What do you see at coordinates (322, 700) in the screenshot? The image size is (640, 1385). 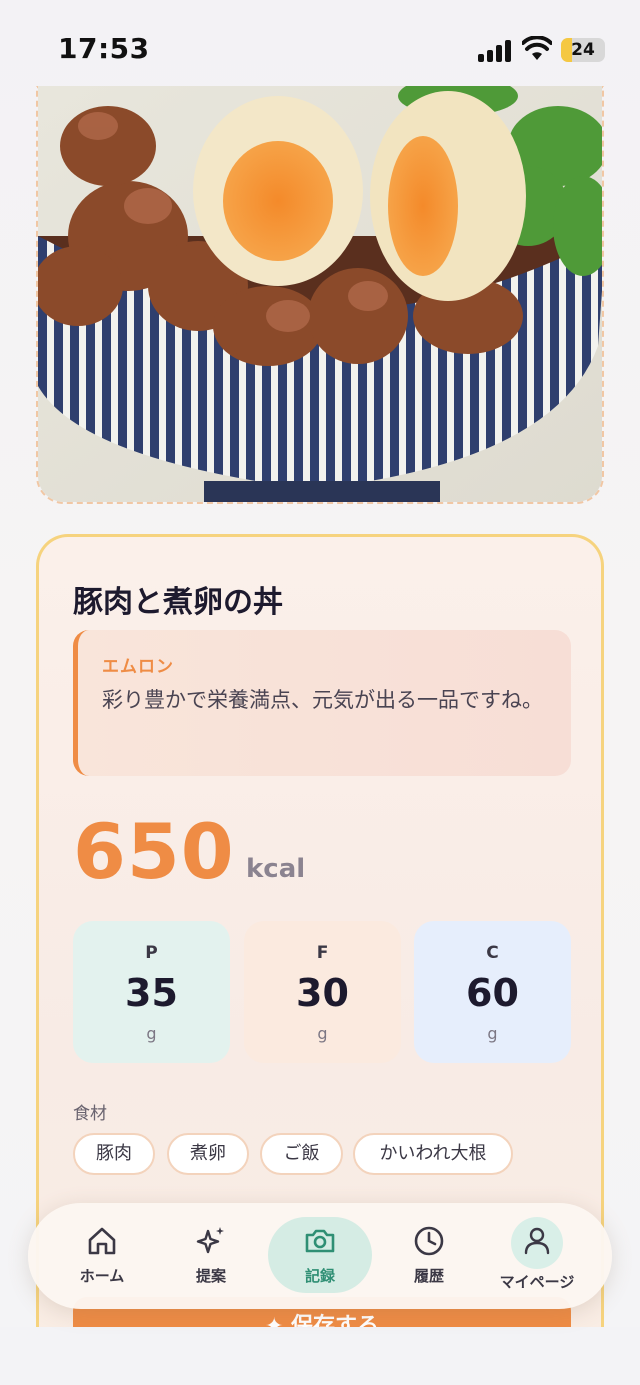 I see `comment-text: 彩り豊かで栄養満点、元気が出る一品ですね。` at bounding box center [322, 700].